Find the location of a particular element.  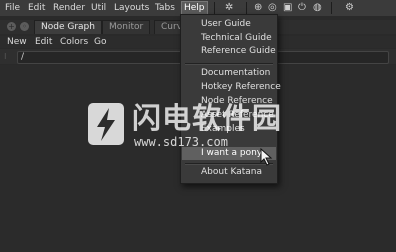

menu-item-user-guide: User Guide is located at coordinates (229, 24).